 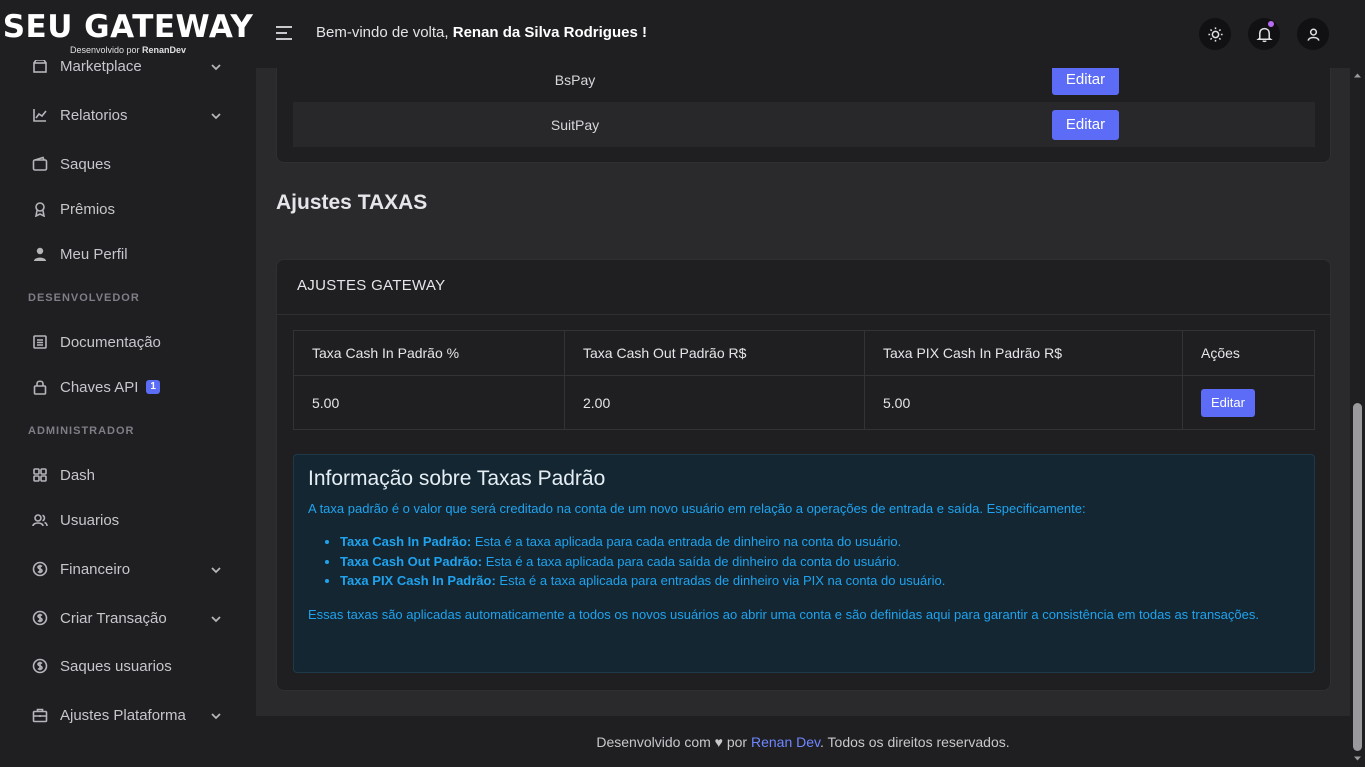 What do you see at coordinates (575, 79) in the screenshot?
I see `gateway-name: BsPay` at bounding box center [575, 79].